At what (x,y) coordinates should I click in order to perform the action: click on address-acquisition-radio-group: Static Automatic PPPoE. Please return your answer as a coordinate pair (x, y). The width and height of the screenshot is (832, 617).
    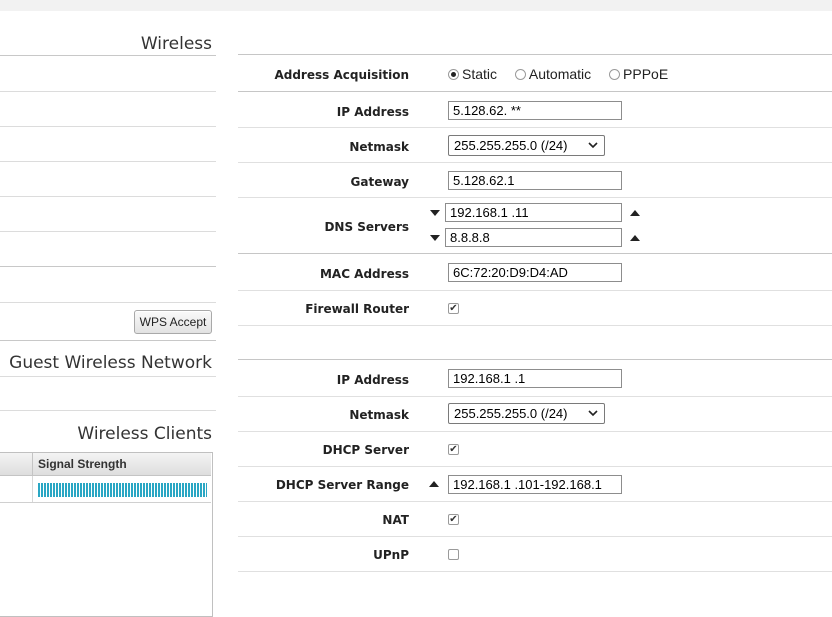
    Looking at the image, I should click on (565, 74).